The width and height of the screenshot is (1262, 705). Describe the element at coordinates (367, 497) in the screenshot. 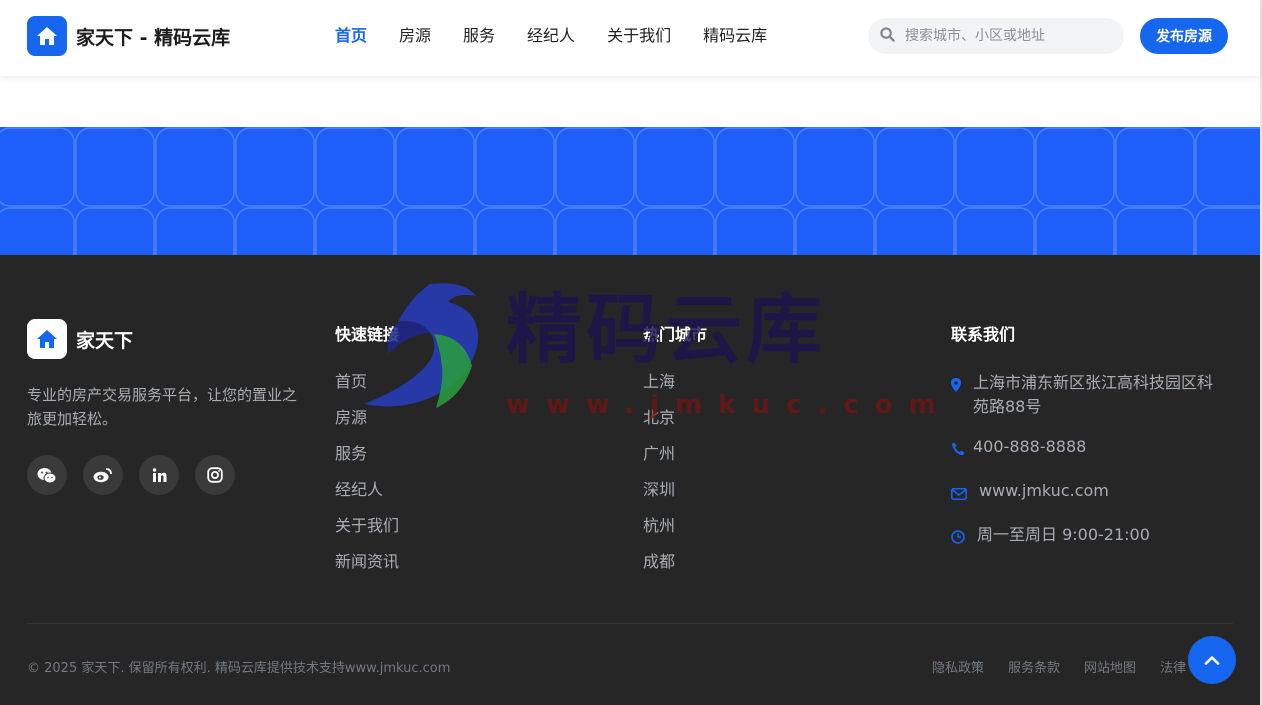

I see `quick-link-agents: 经纪人` at that location.